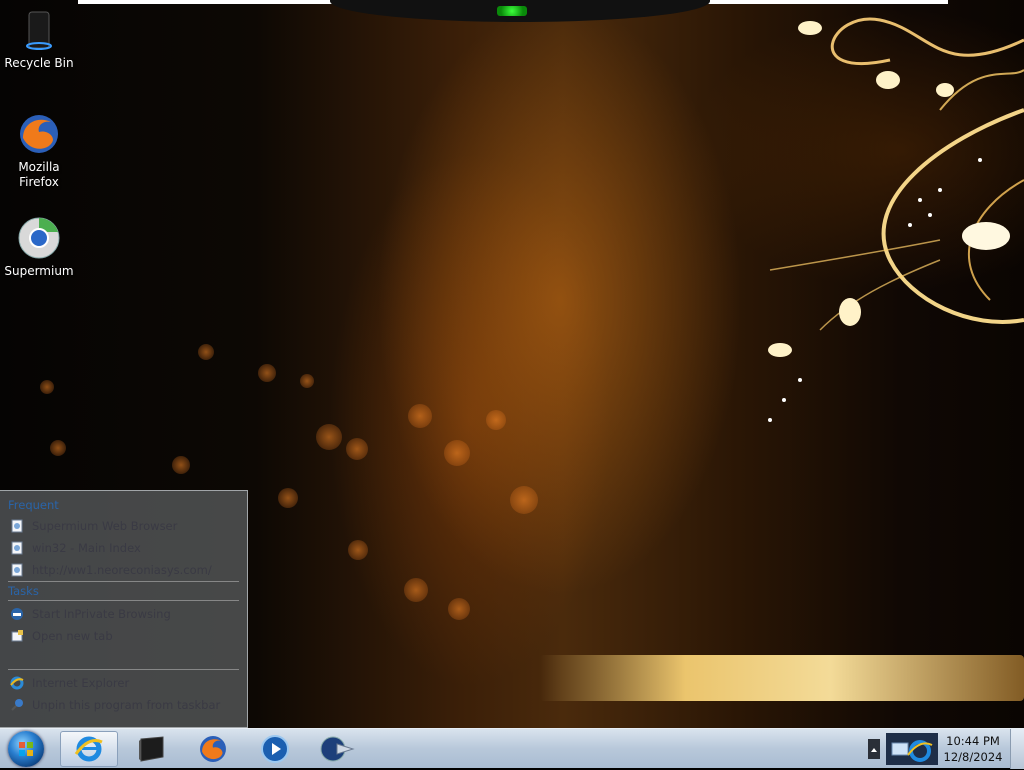  I want to click on wallpaper-light-streak, so click(782, 678).